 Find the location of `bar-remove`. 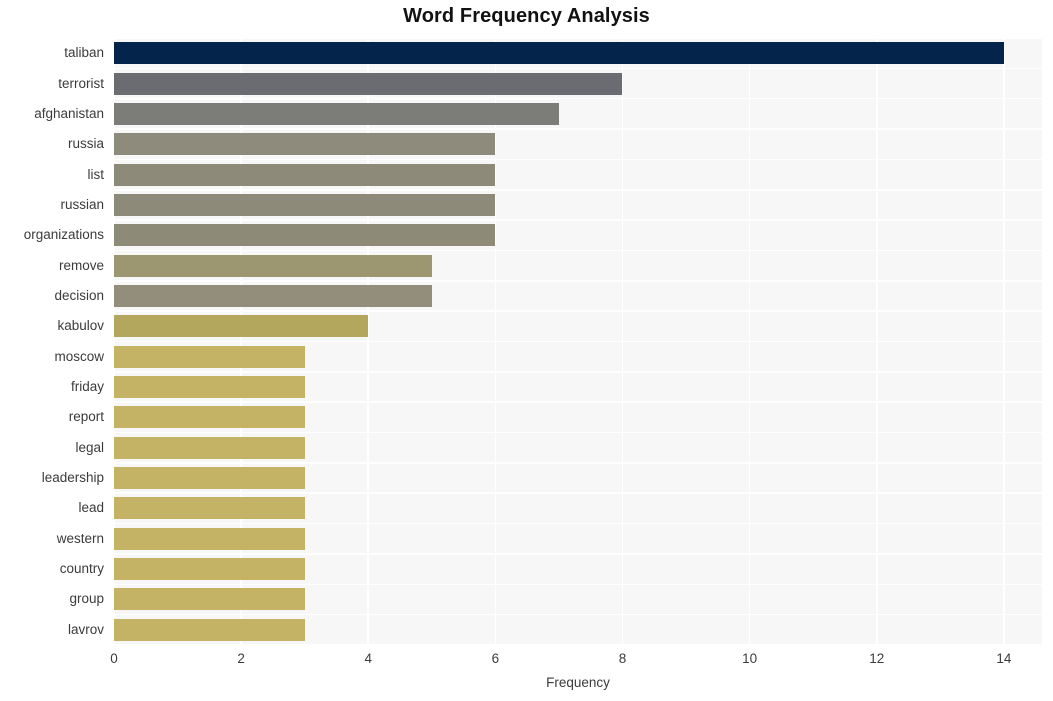

bar-remove is located at coordinates (273, 265).